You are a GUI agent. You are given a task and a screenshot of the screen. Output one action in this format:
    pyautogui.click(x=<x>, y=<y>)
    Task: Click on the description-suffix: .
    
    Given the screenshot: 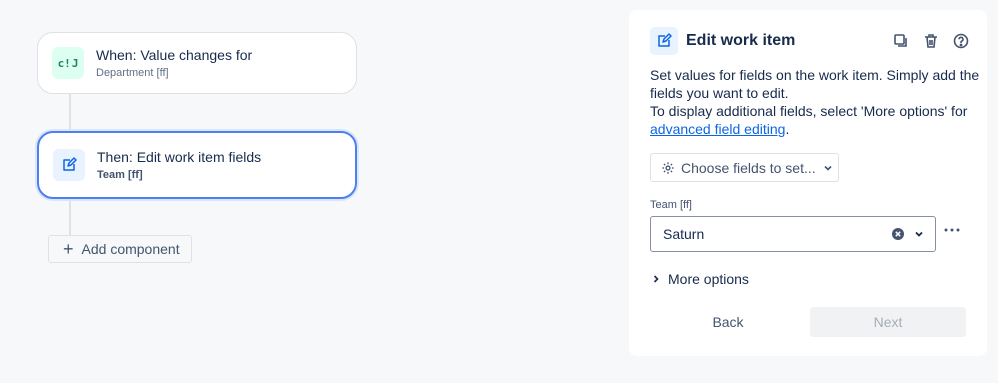 What is the action you would take?
    pyautogui.click(x=787, y=129)
    